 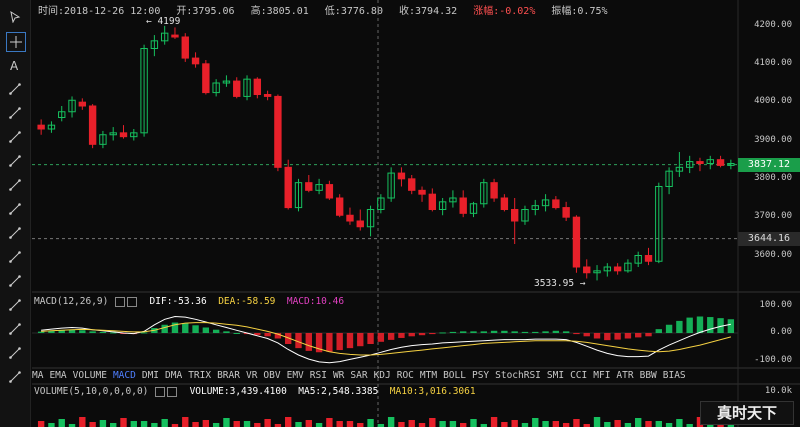 What do you see at coordinates (382, 375) in the screenshot?
I see `tab-kdj: KDJ` at bounding box center [382, 375].